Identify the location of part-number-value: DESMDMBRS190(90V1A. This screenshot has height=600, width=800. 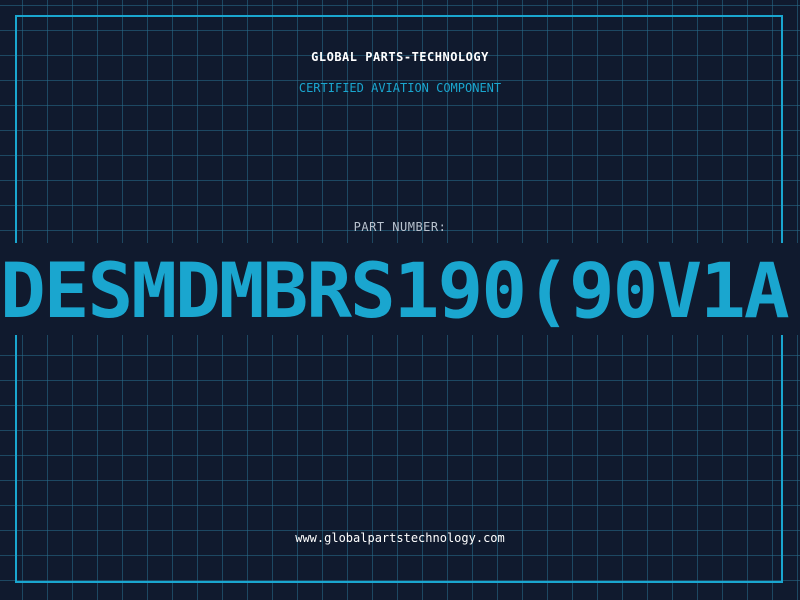
(395, 291).